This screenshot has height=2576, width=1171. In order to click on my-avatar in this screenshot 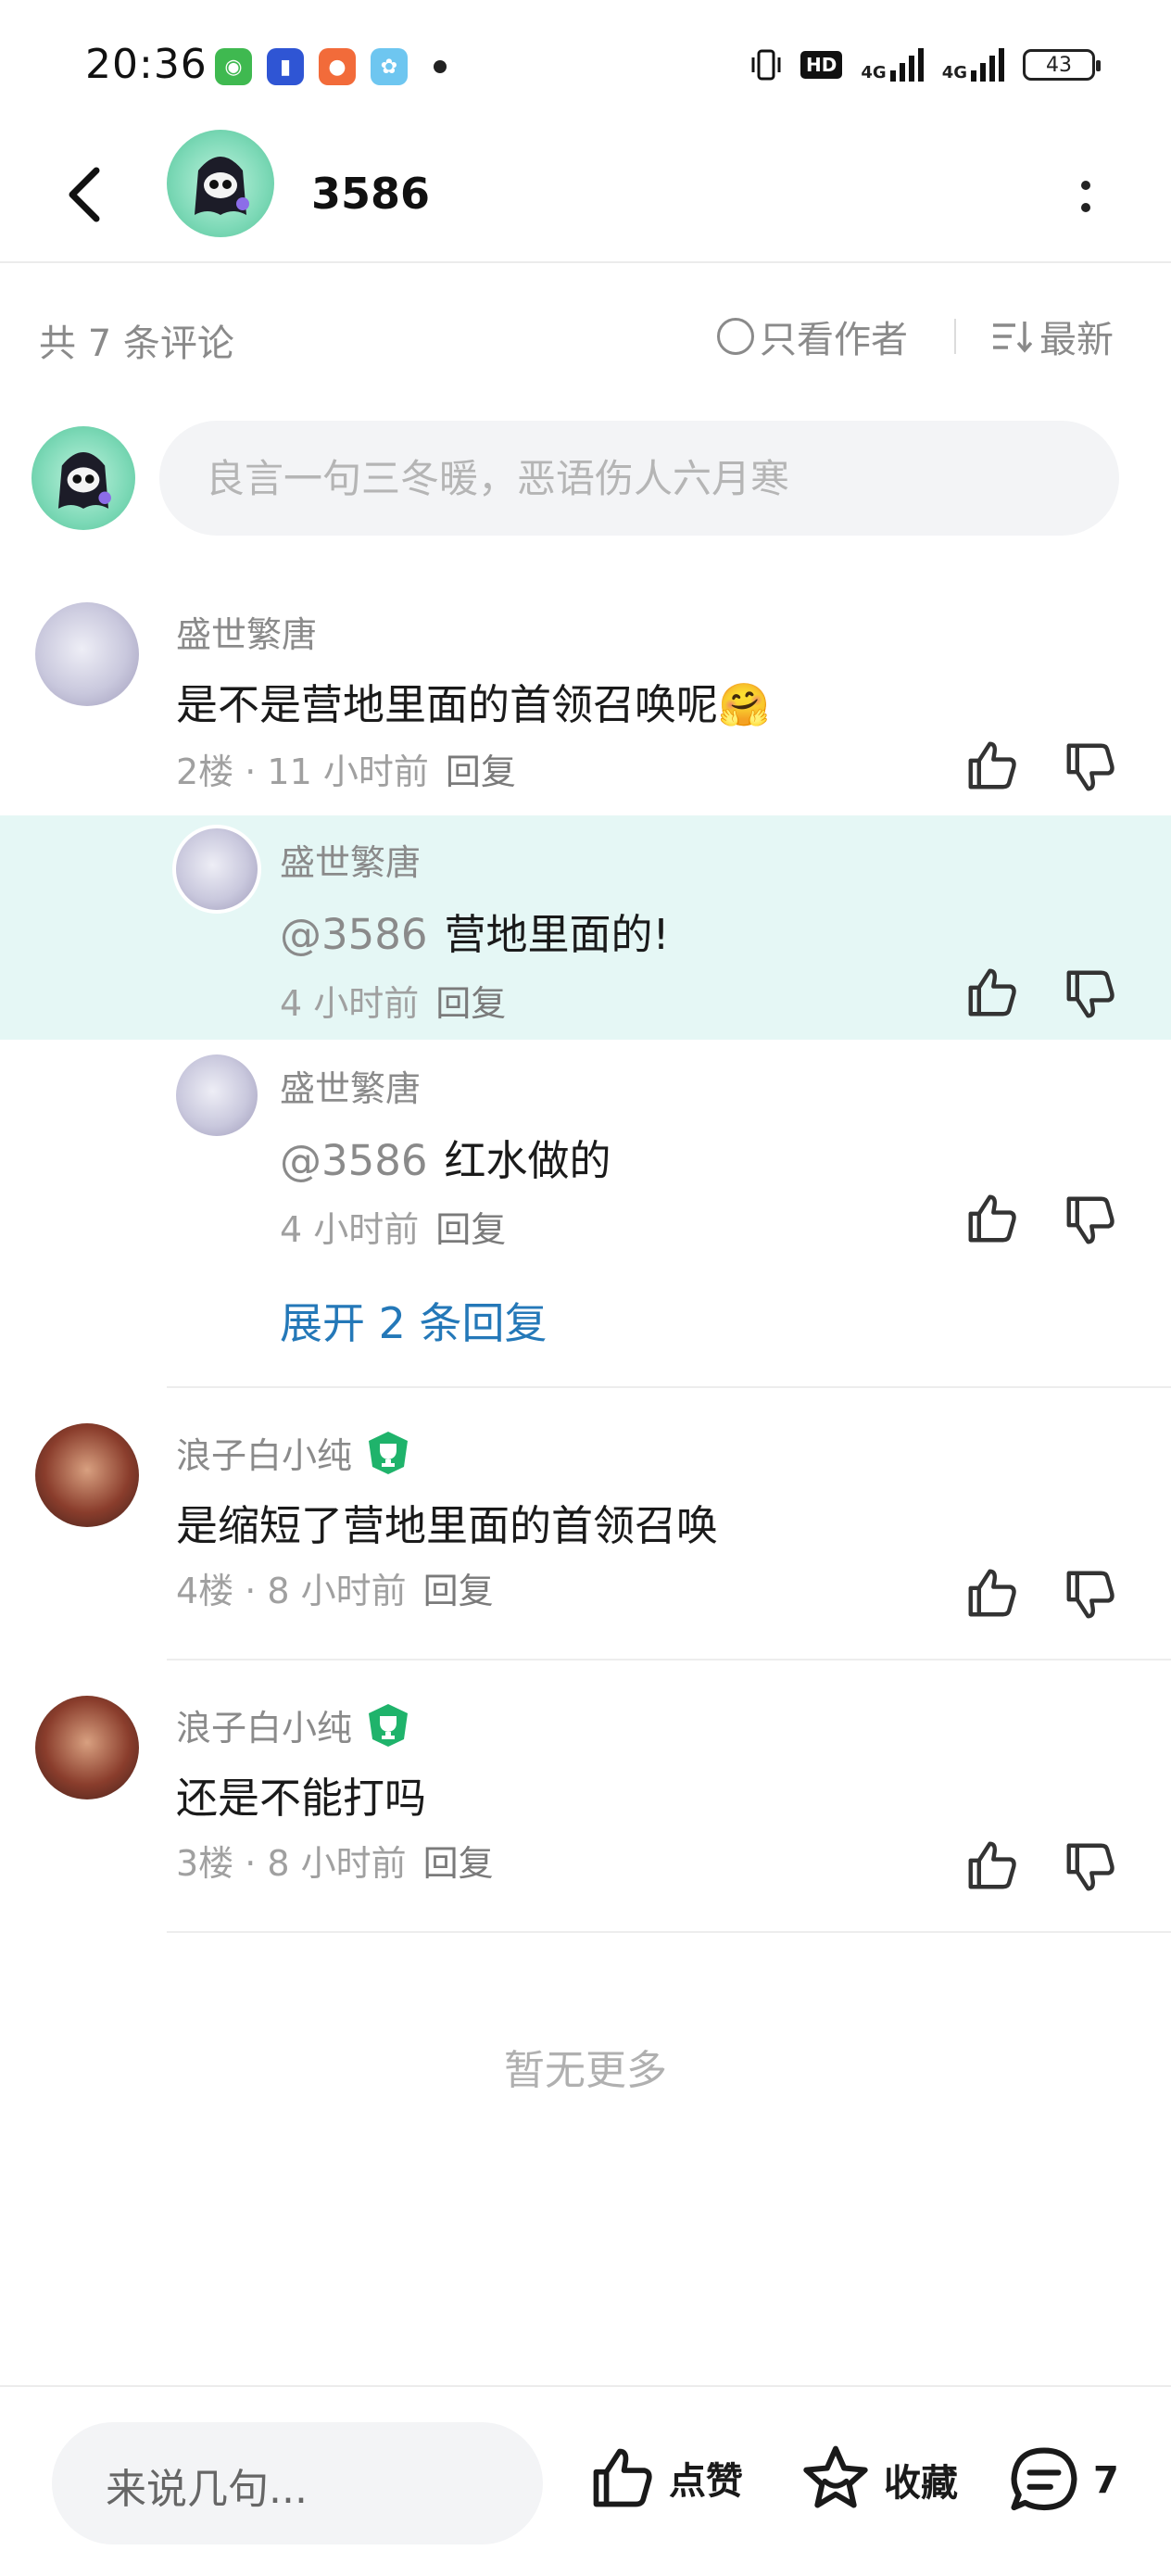, I will do `click(83, 478)`.